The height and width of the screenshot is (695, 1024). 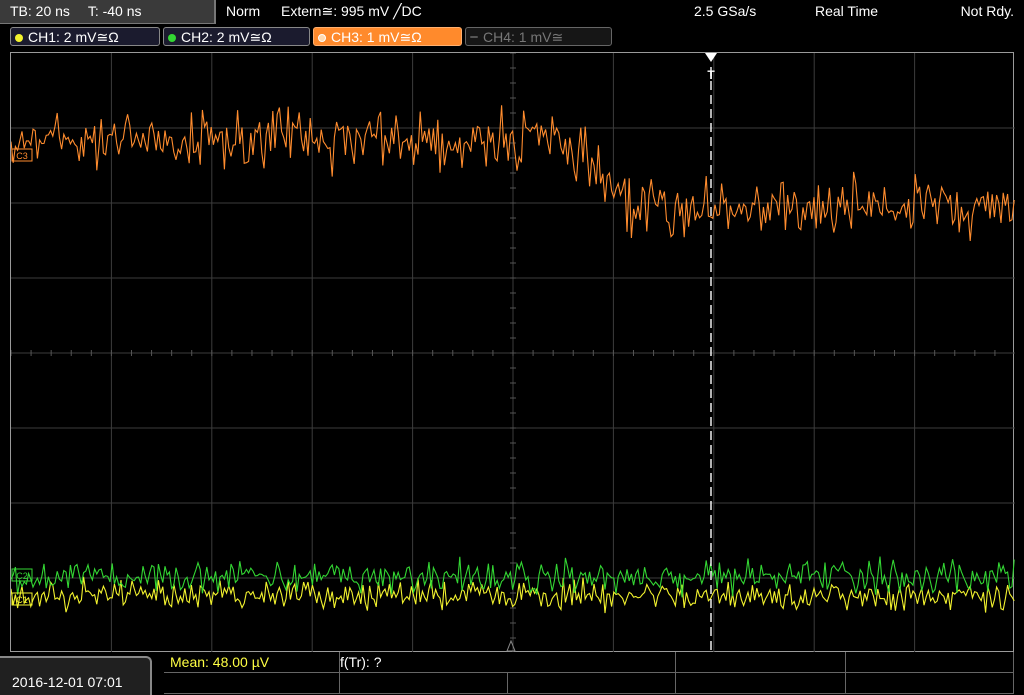 What do you see at coordinates (40, 11) in the screenshot?
I see `timebase-label: TB: 20 ns` at bounding box center [40, 11].